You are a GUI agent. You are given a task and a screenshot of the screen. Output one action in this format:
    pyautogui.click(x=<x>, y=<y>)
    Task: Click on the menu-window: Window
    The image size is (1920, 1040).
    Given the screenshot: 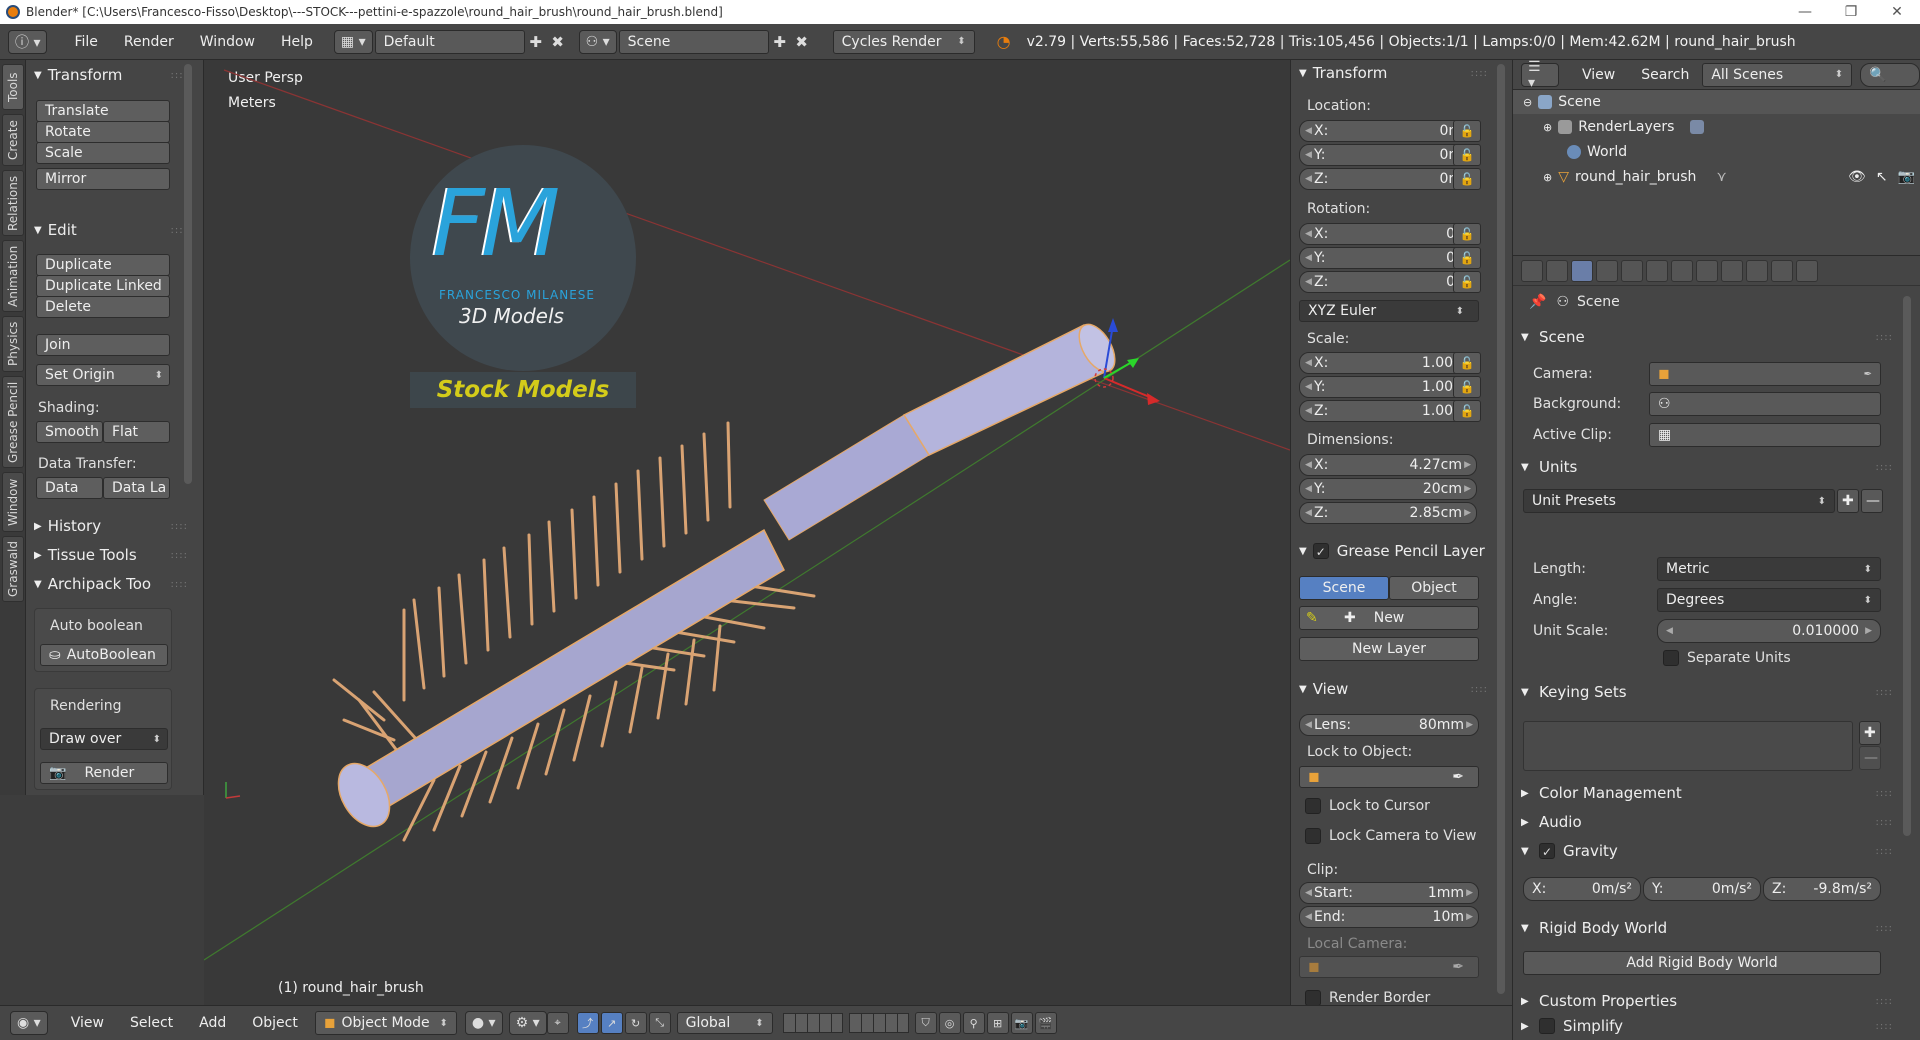 What is the action you would take?
    pyautogui.click(x=227, y=42)
    